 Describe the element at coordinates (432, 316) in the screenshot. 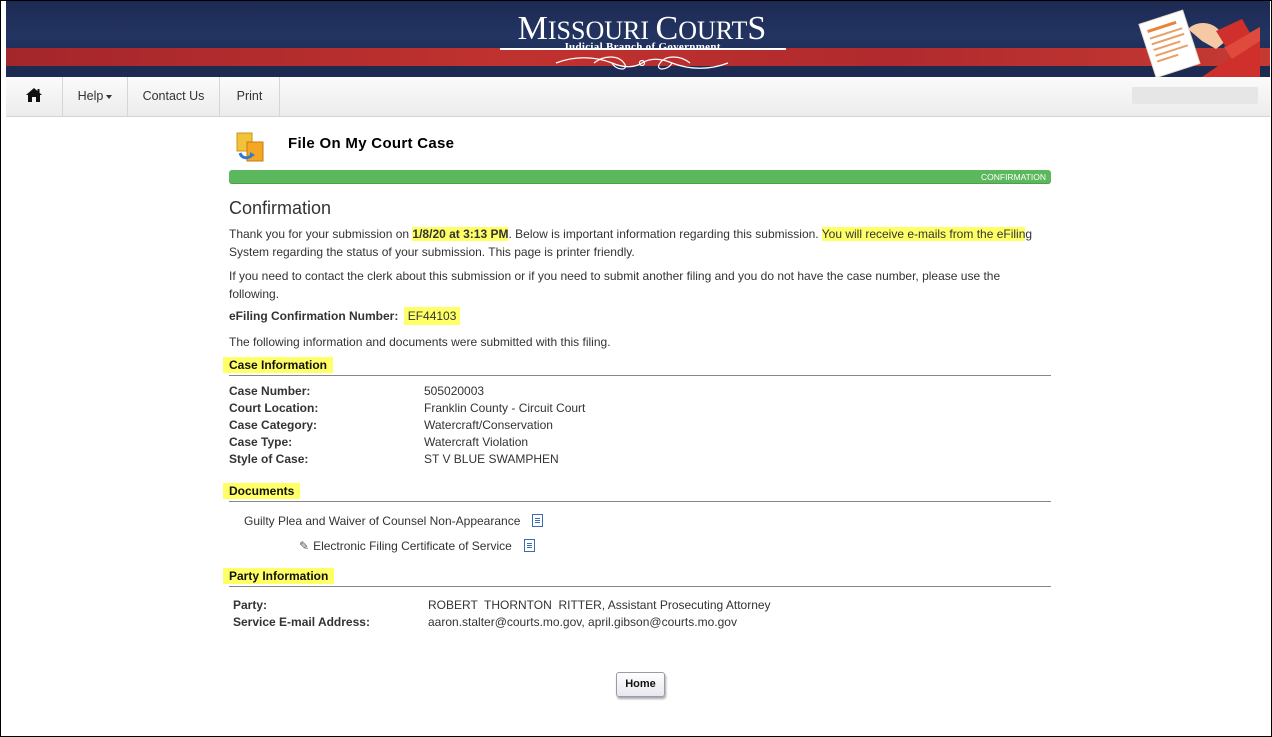

I see `confirmation-number-value: EF44103` at that location.